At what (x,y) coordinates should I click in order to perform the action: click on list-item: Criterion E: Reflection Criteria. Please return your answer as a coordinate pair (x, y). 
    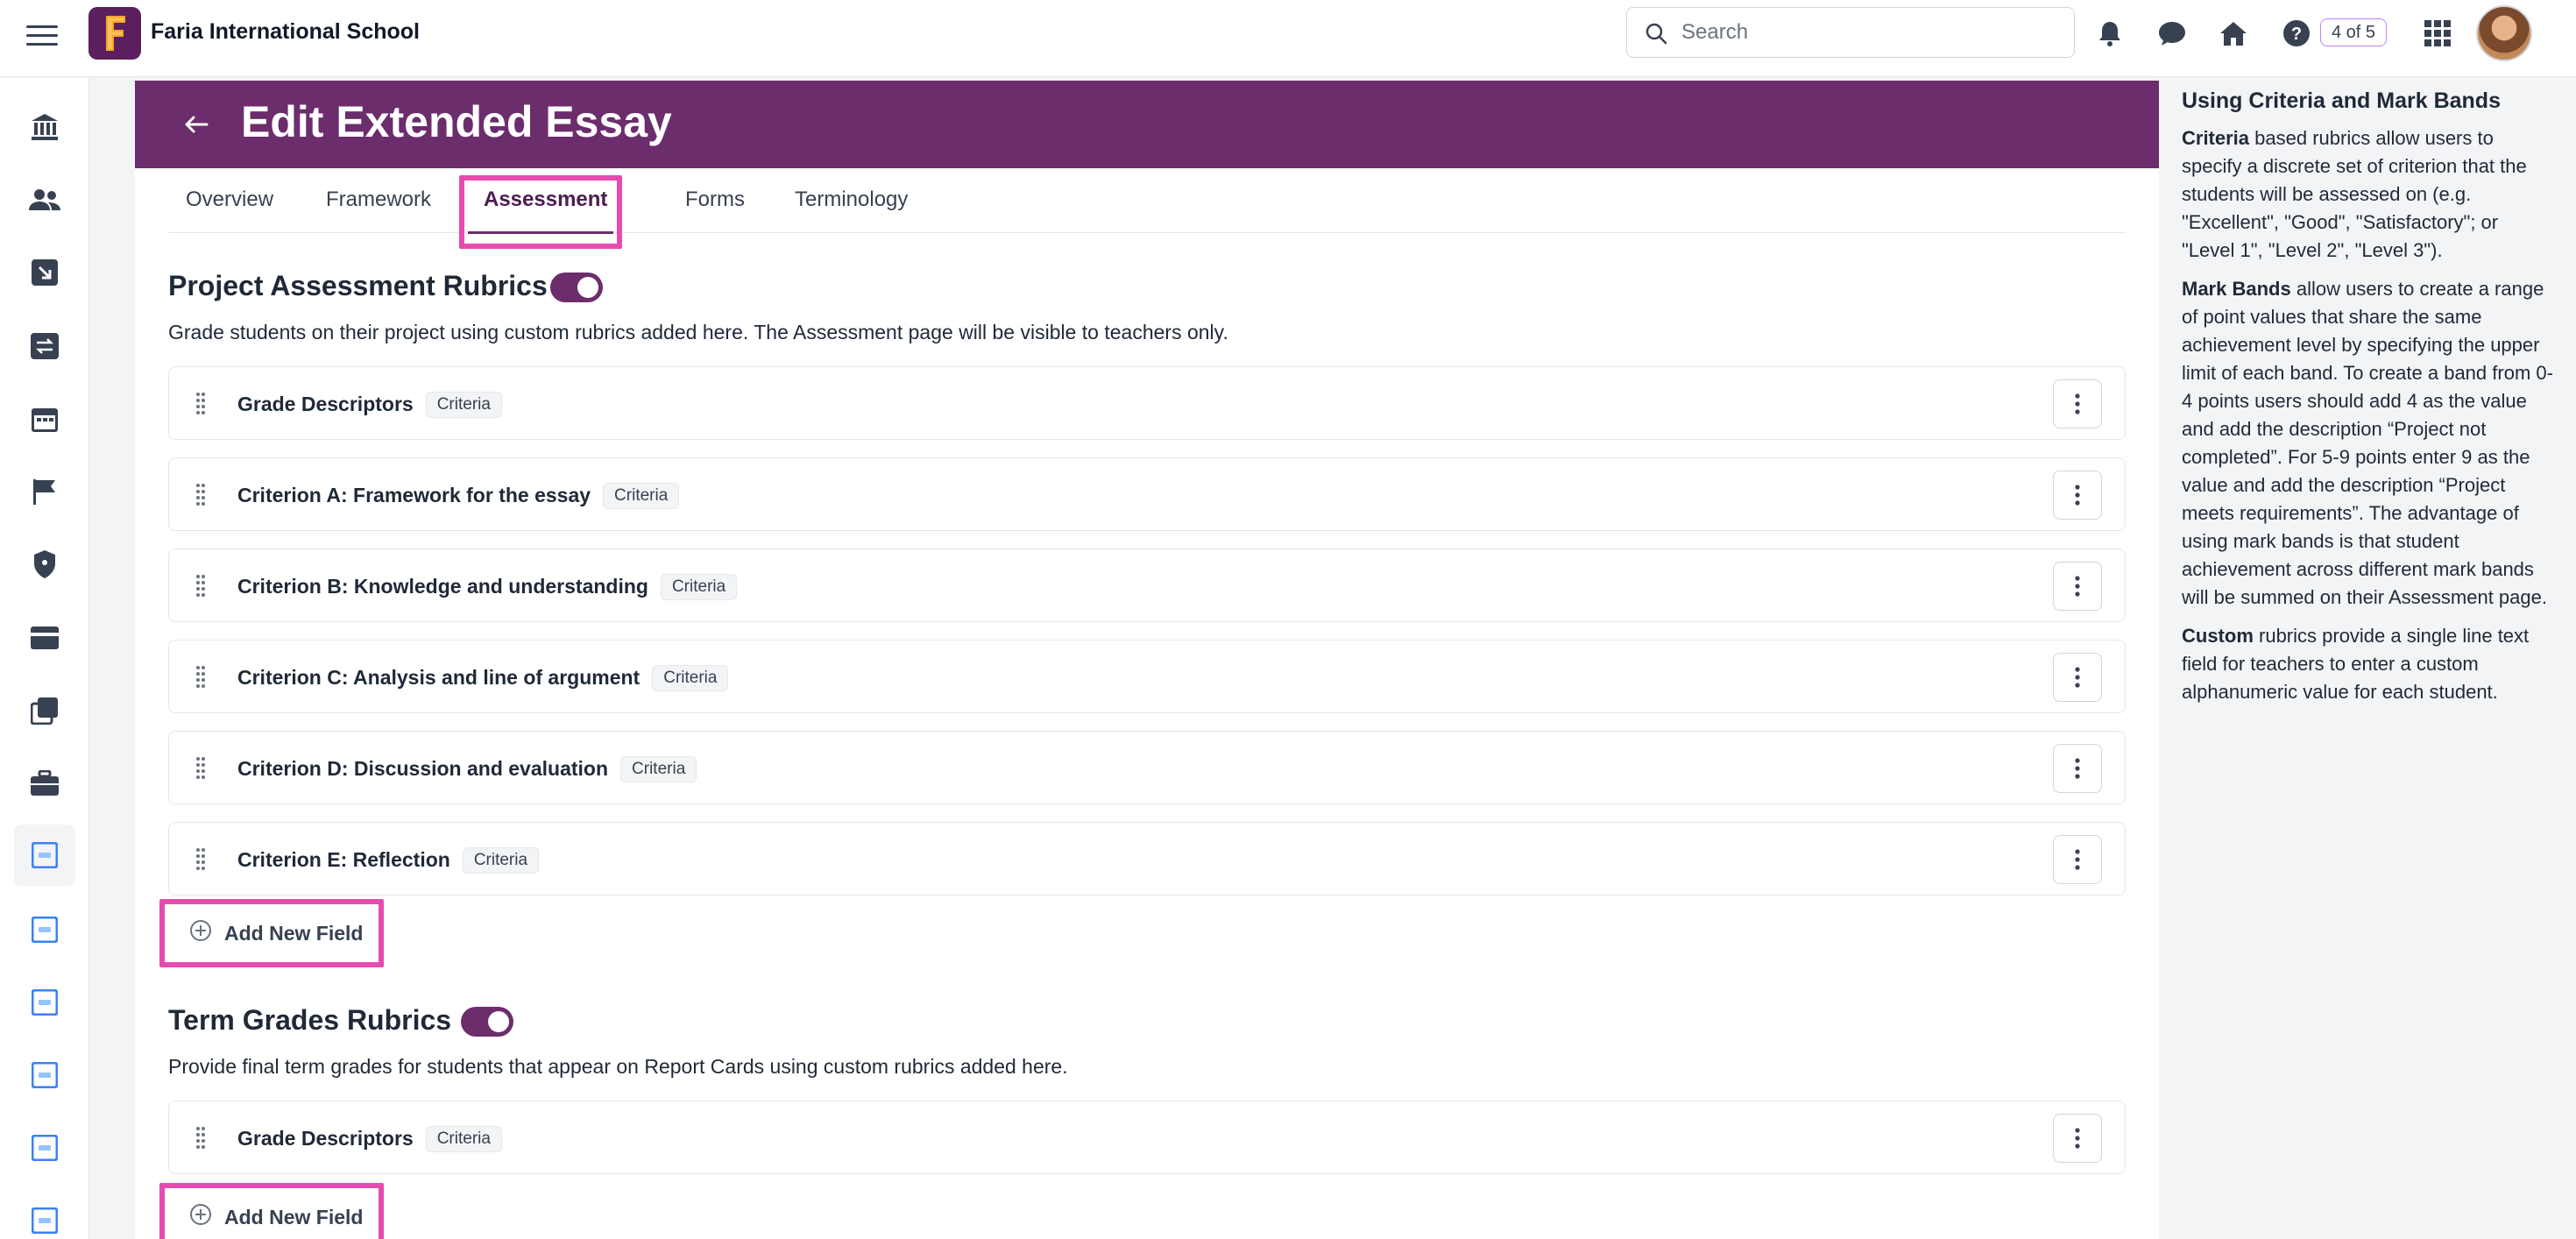
    Looking at the image, I should click on (1147, 859).